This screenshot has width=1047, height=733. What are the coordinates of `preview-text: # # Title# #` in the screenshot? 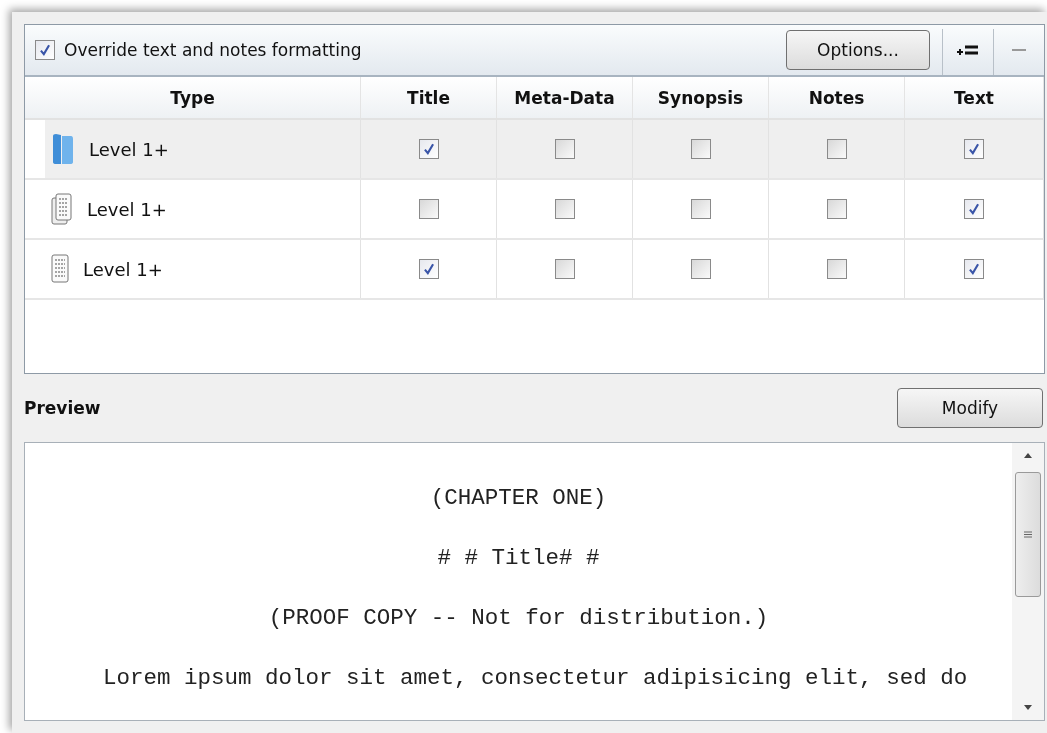 It's located at (518, 558).